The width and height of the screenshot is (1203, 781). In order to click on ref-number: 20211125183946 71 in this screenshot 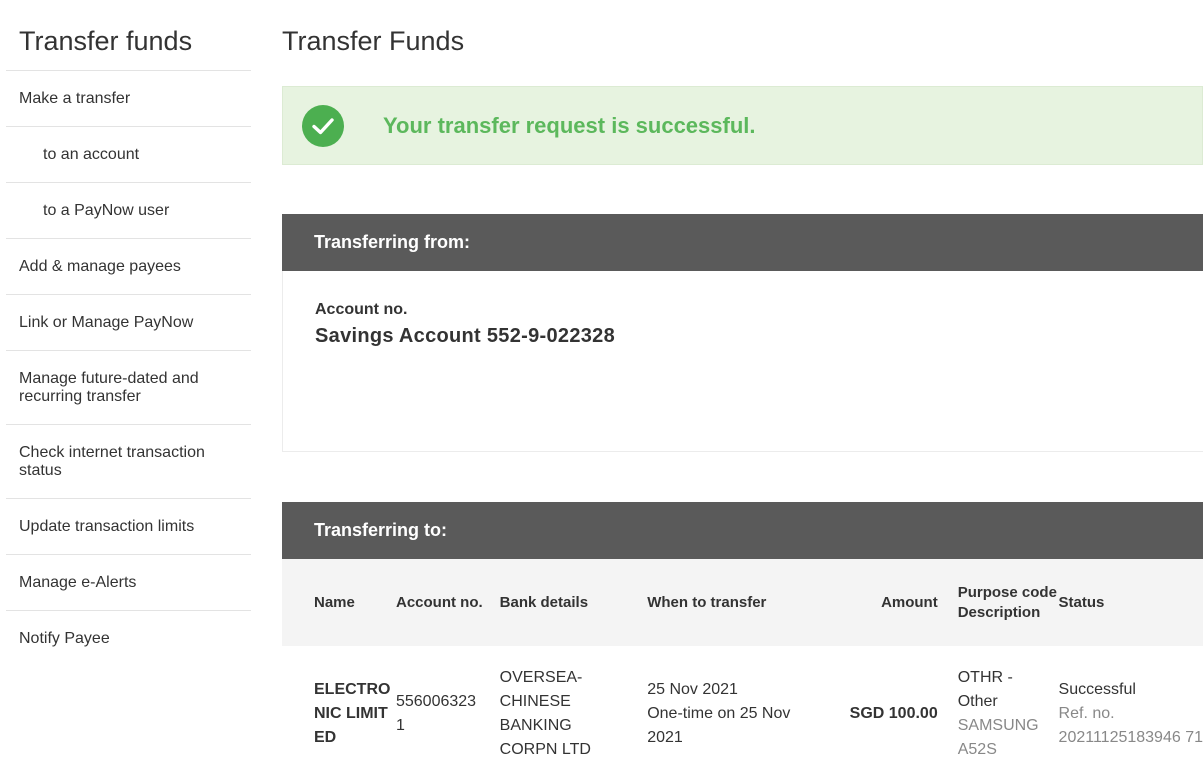, I will do `click(1130, 737)`.